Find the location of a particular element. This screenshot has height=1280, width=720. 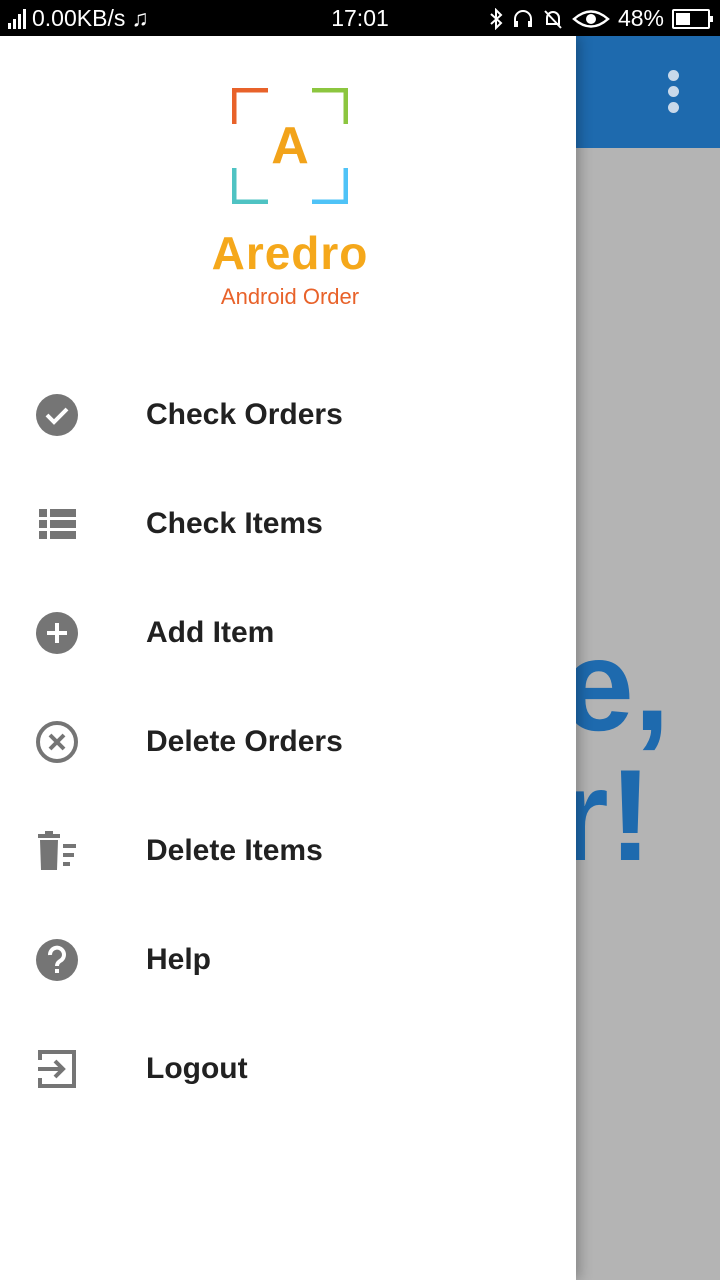

menu-item-add-item: Add Item is located at coordinates (288, 632).